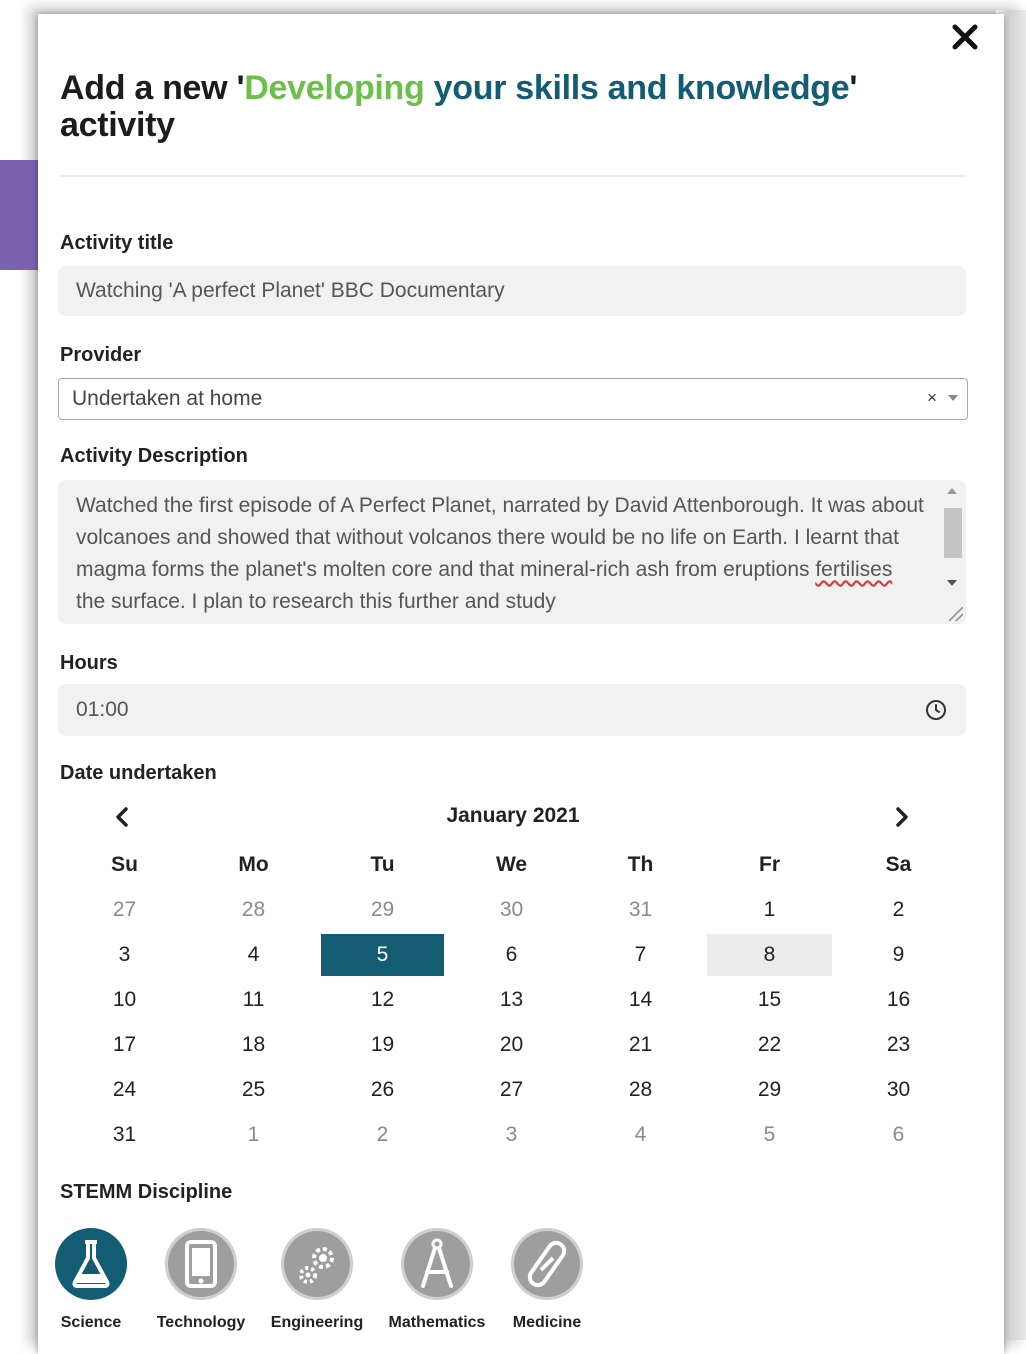 The height and width of the screenshot is (1354, 1026). I want to click on calendar-day: 23, so click(898, 1045).